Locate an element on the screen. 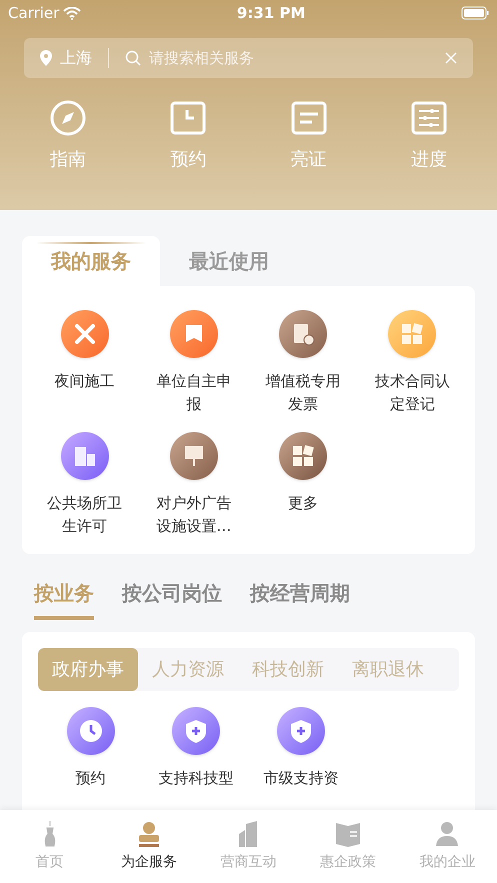 This screenshot has height=883, width=497. service-tab: 最近使用 is located at coordinates (229, 261).